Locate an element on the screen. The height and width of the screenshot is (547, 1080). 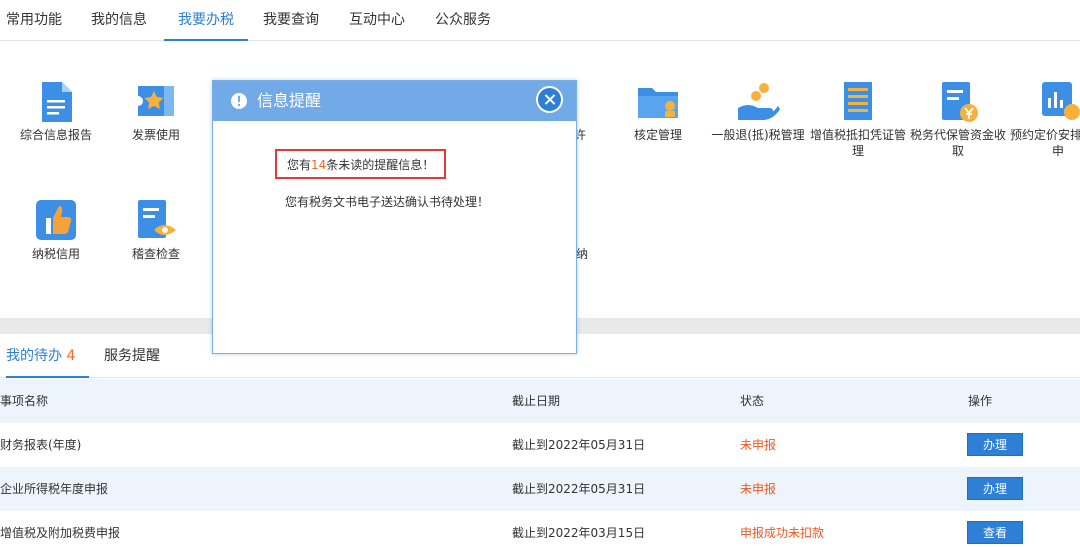
row-name: 增值税及附加税费申报 is located at coordinates (60, 533).